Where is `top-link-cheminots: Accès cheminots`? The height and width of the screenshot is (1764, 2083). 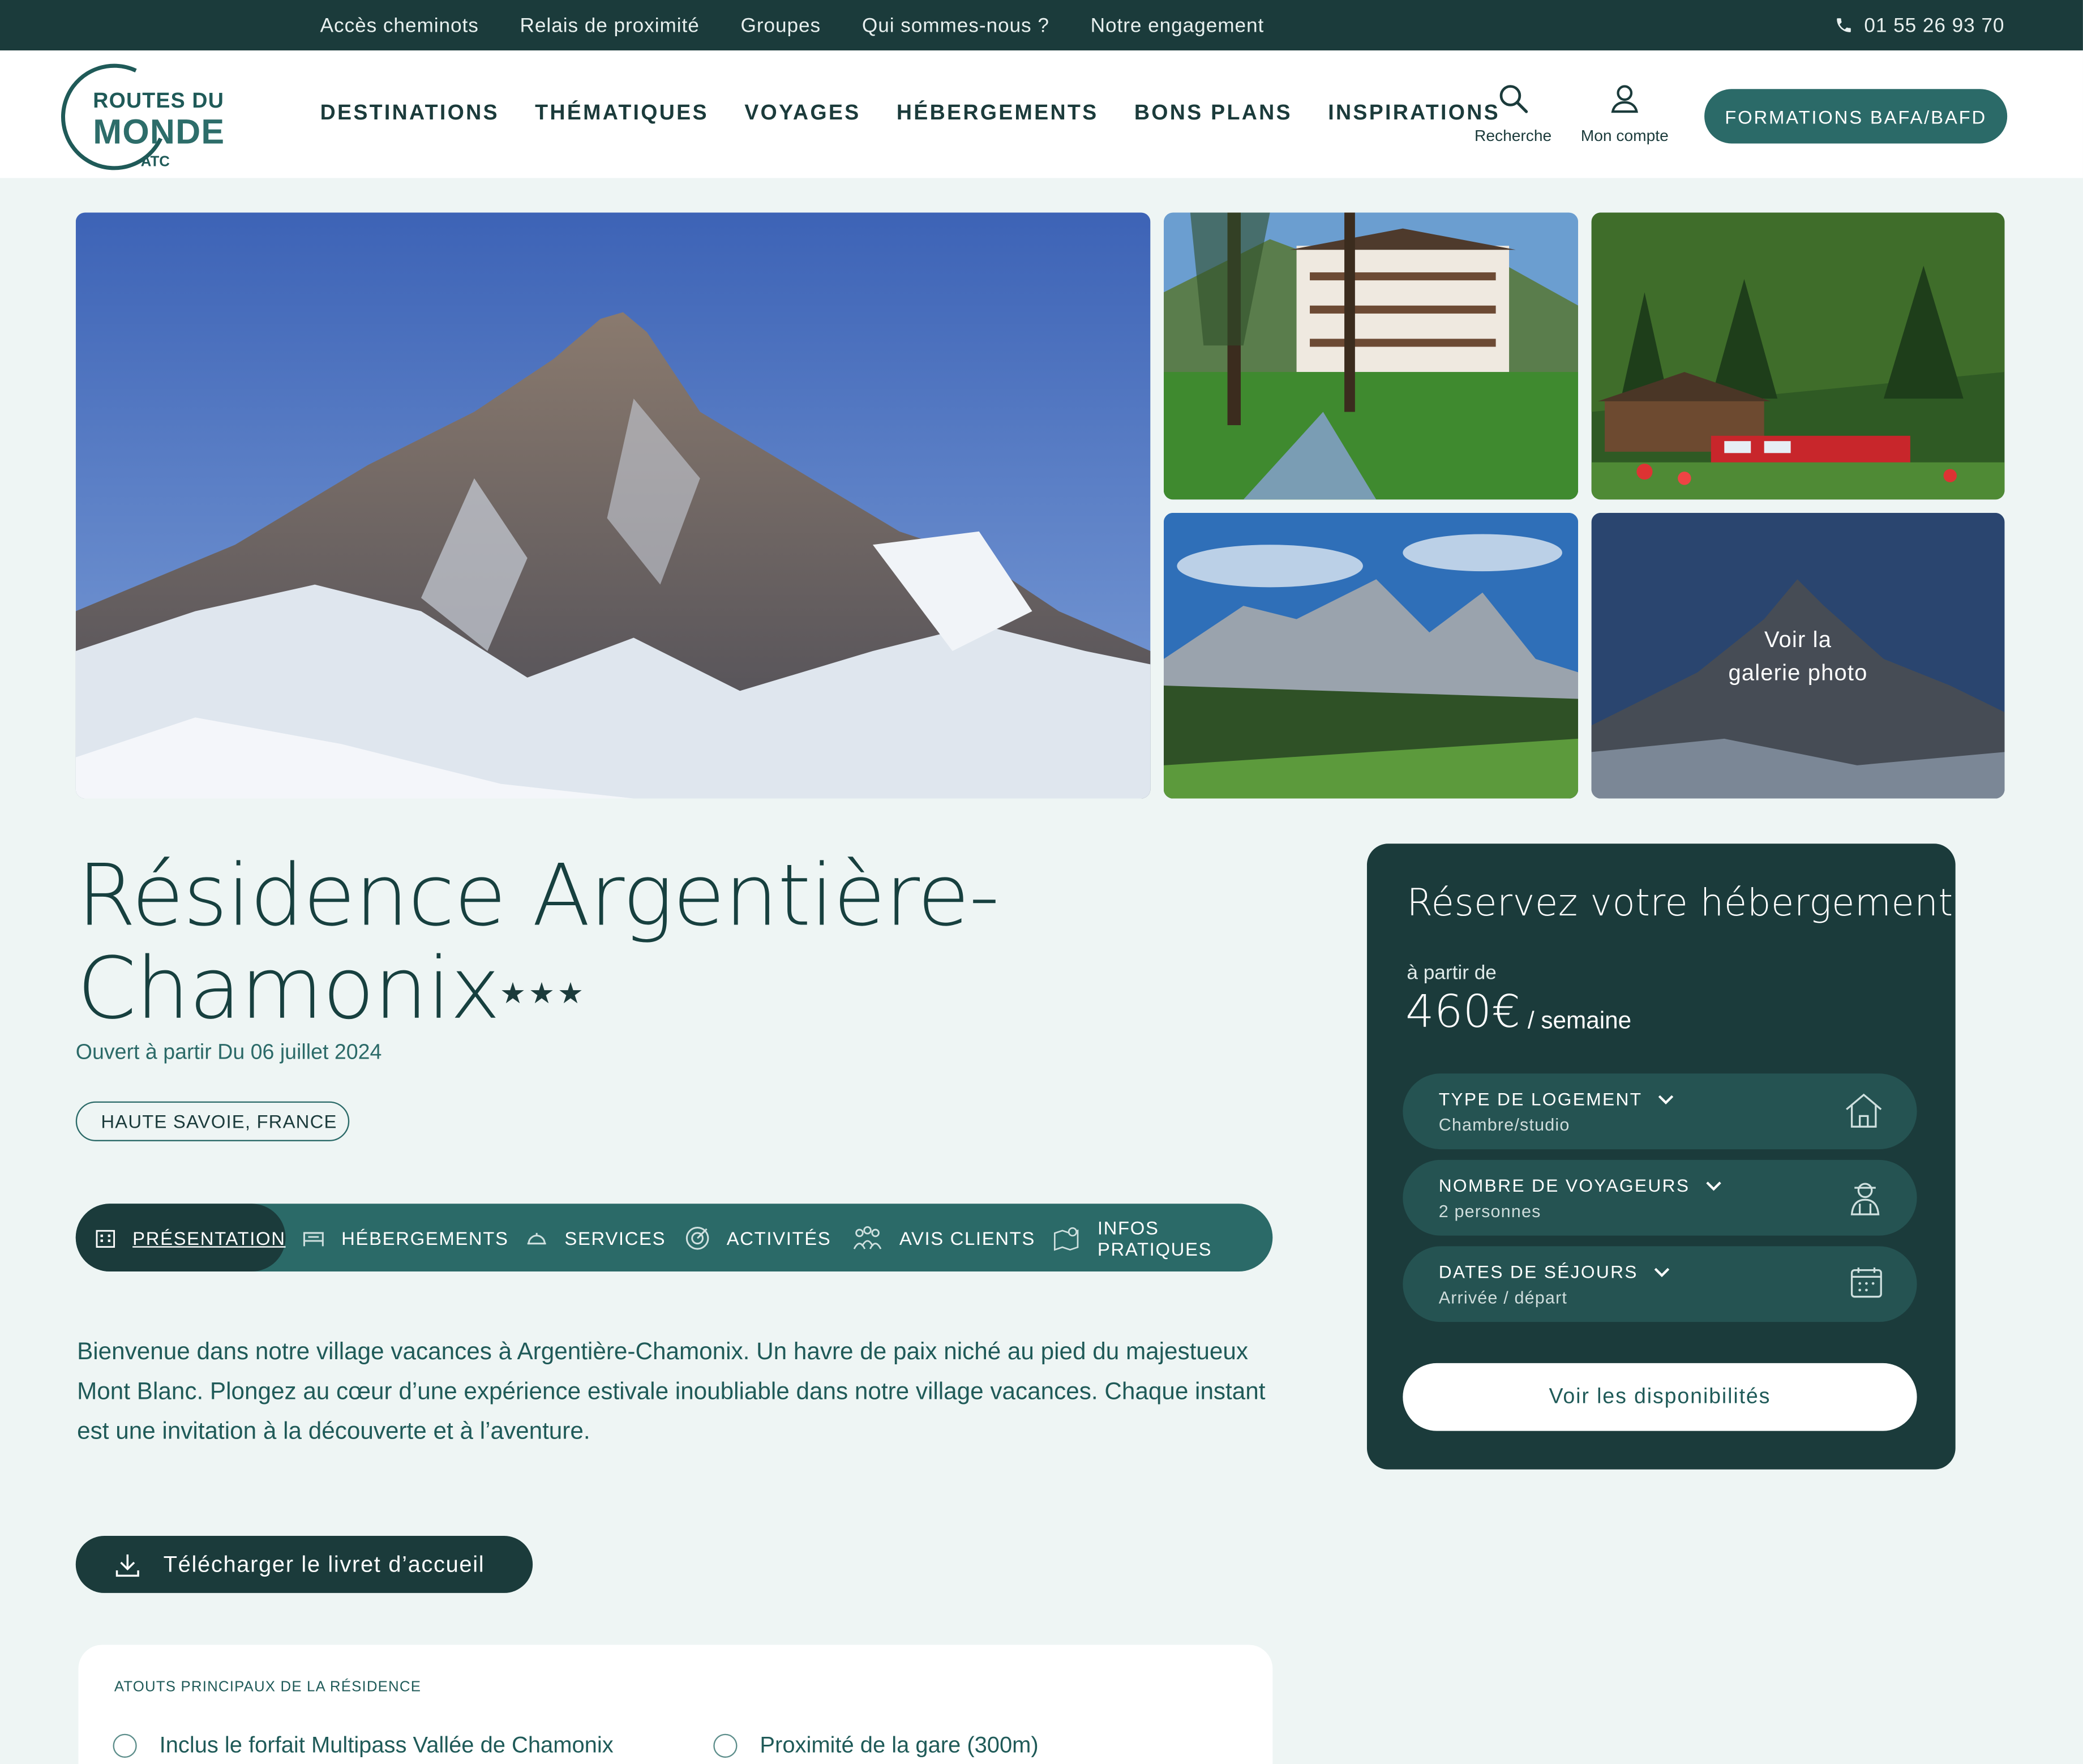 top-link-cheminots: Accès cheminots is located at coordinates (399, 26).